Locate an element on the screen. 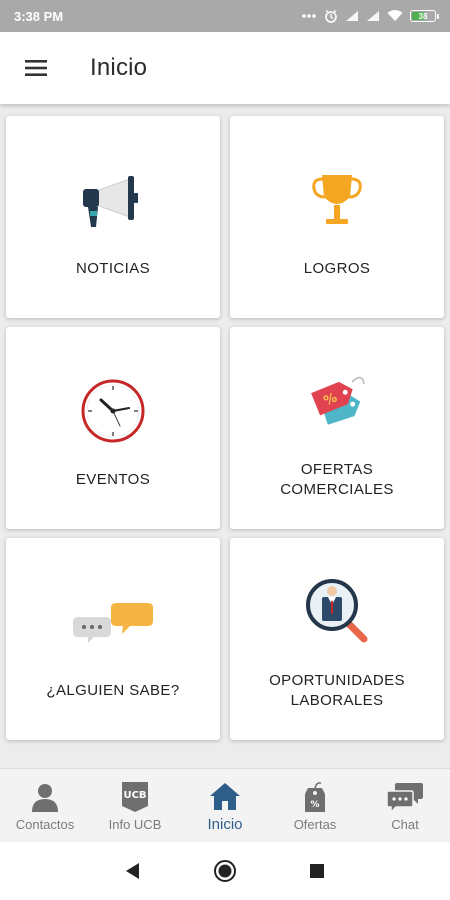  price-tag-icon: % is located at coordinates (337, 401).